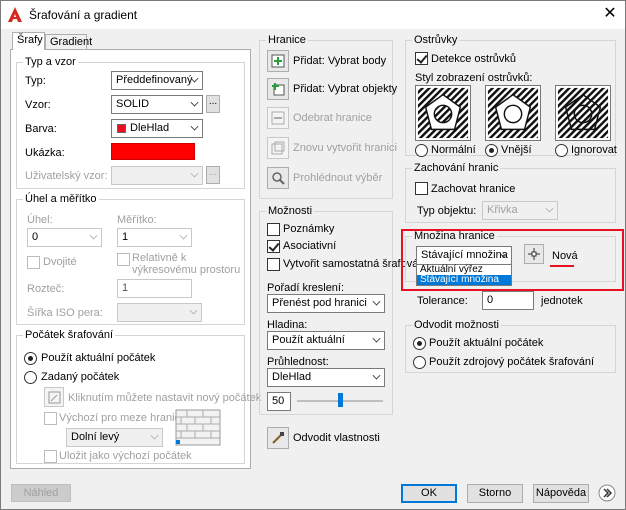 This screenshot has width=626, height=510. What do you see at coordinates (186, 264) in the screenshot?
I see `relativne-label: Relativně k výkresovému prostoru` at bounding box center [186, 264].